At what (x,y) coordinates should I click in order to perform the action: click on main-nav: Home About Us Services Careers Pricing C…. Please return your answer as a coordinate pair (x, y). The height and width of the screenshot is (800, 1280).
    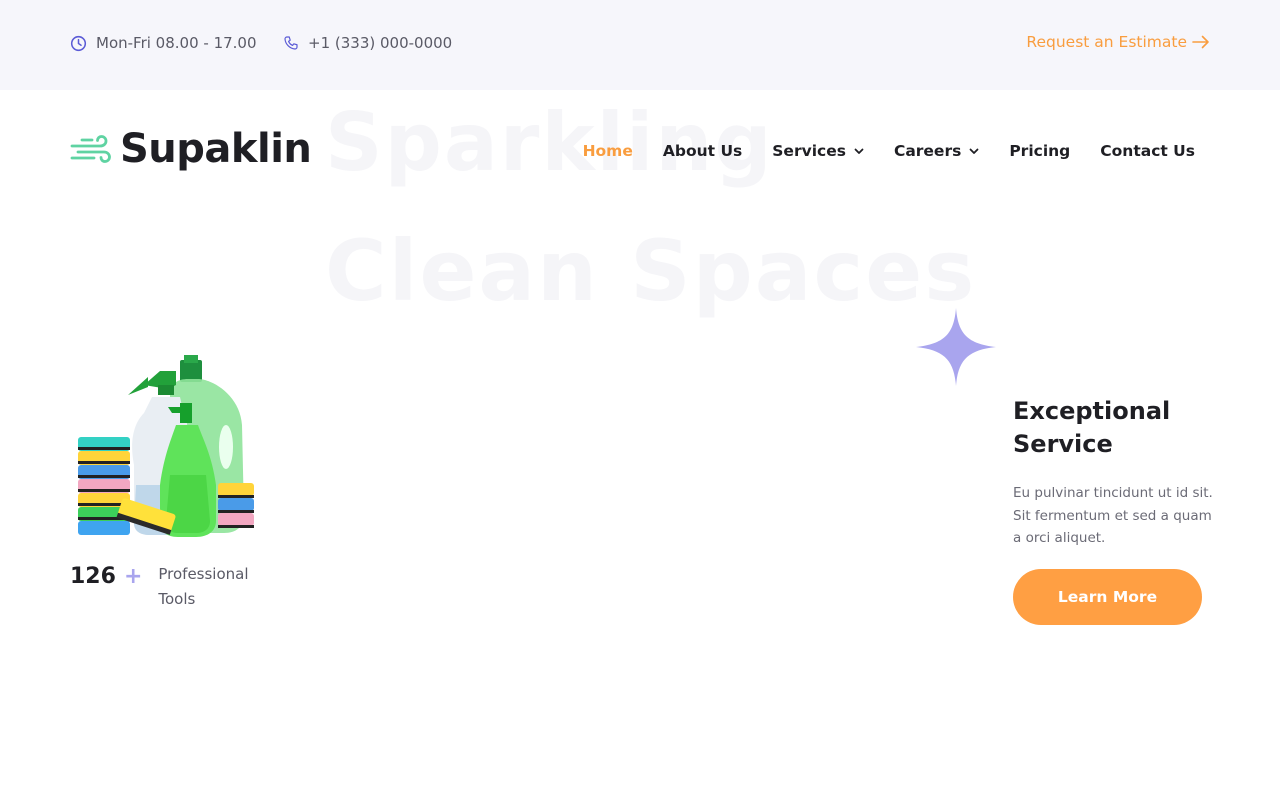
    Looking at the image, I should click on (874, 151).